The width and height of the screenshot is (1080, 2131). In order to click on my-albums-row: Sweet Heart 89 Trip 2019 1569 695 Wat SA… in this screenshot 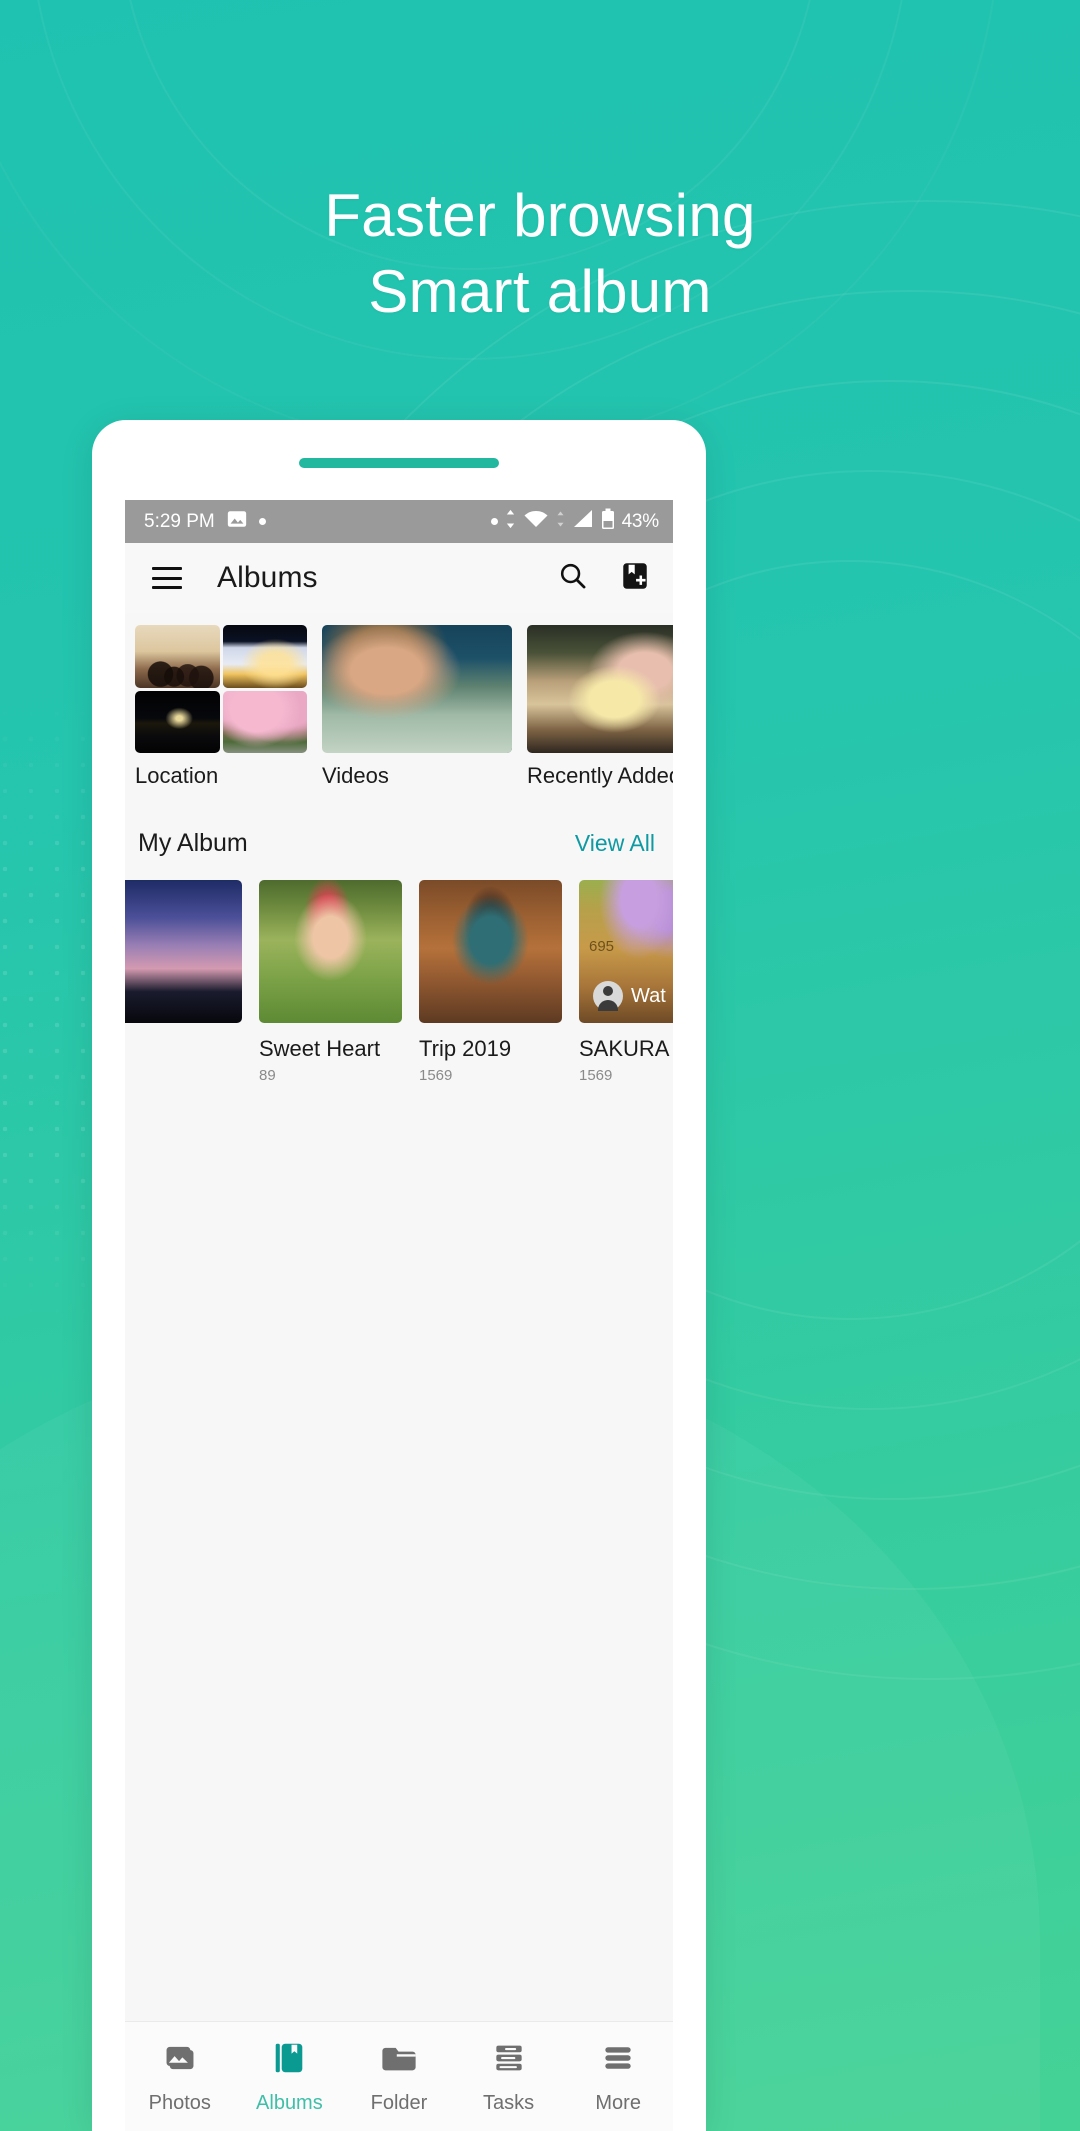, I will do `click(399, 971)`.